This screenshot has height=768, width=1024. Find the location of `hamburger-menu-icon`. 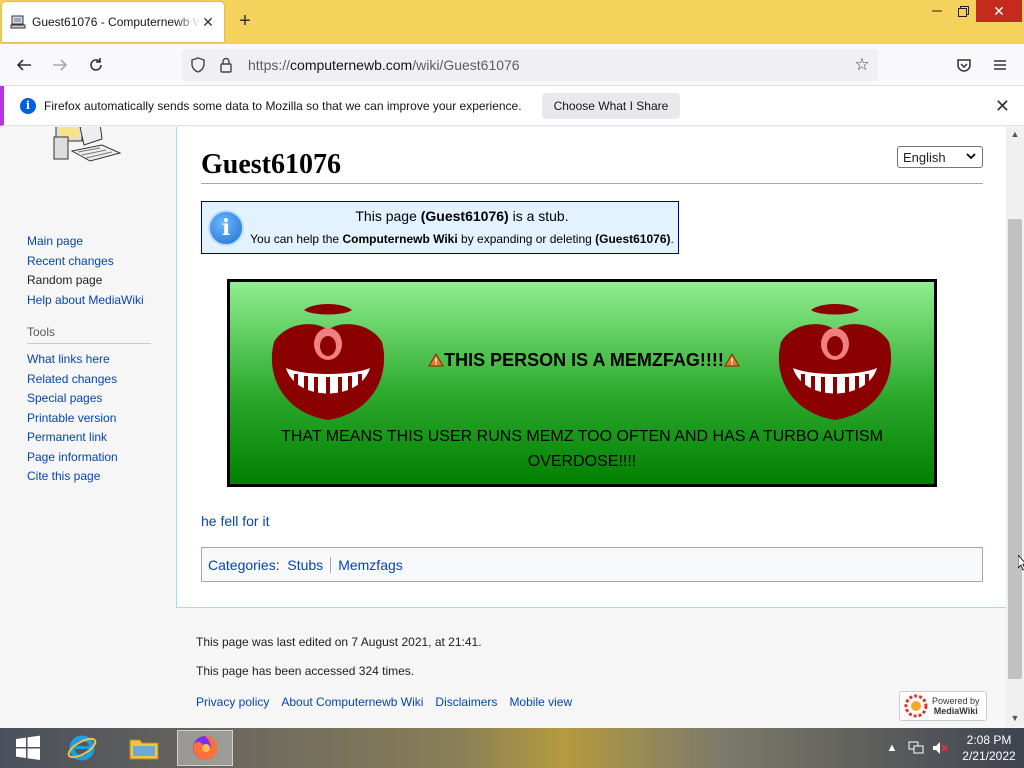

hamburger-menu-icon is located at coordinates (1000, 65).